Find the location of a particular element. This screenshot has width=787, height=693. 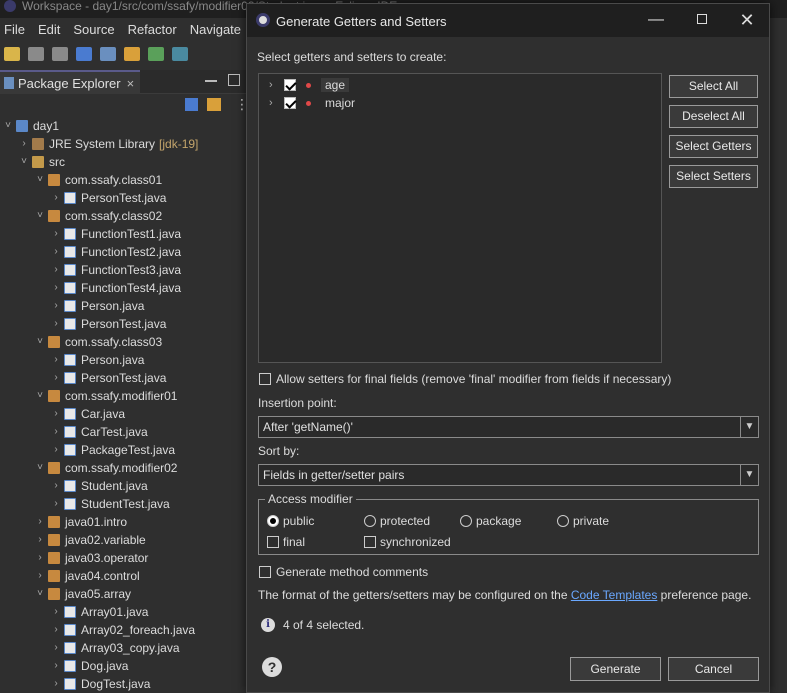

field-row-age: › age is located at coordinates (309, 85).